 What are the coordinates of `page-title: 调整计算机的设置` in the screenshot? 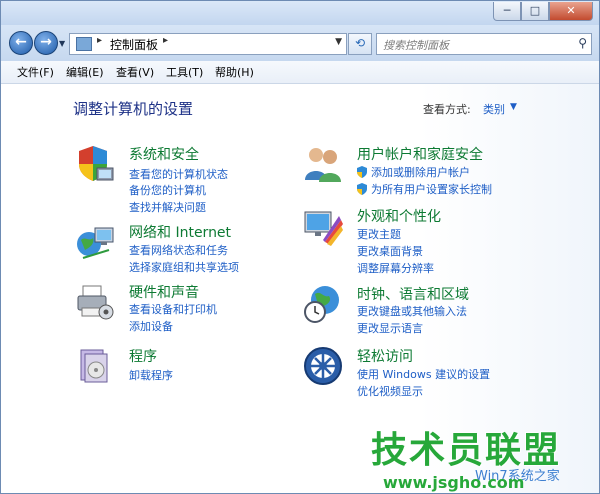 It's located at (133, 109).